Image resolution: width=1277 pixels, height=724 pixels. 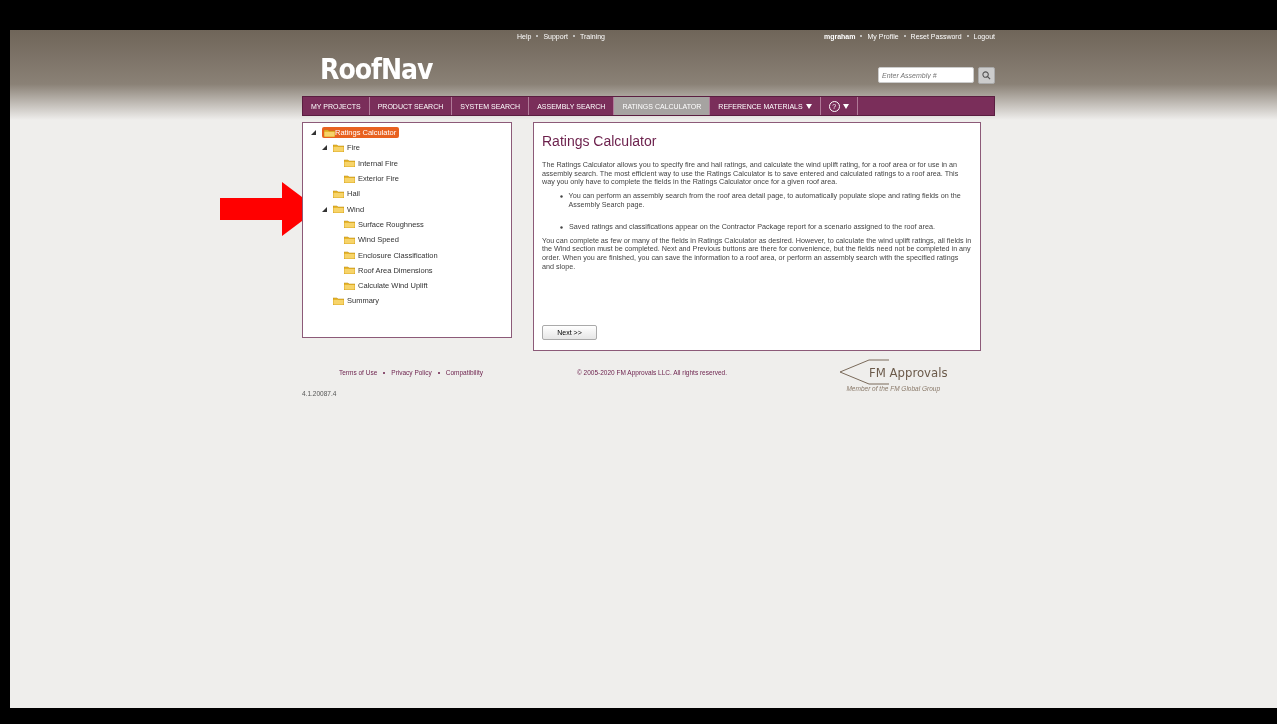 I want to click on search-button, so click(x=986, y=75).